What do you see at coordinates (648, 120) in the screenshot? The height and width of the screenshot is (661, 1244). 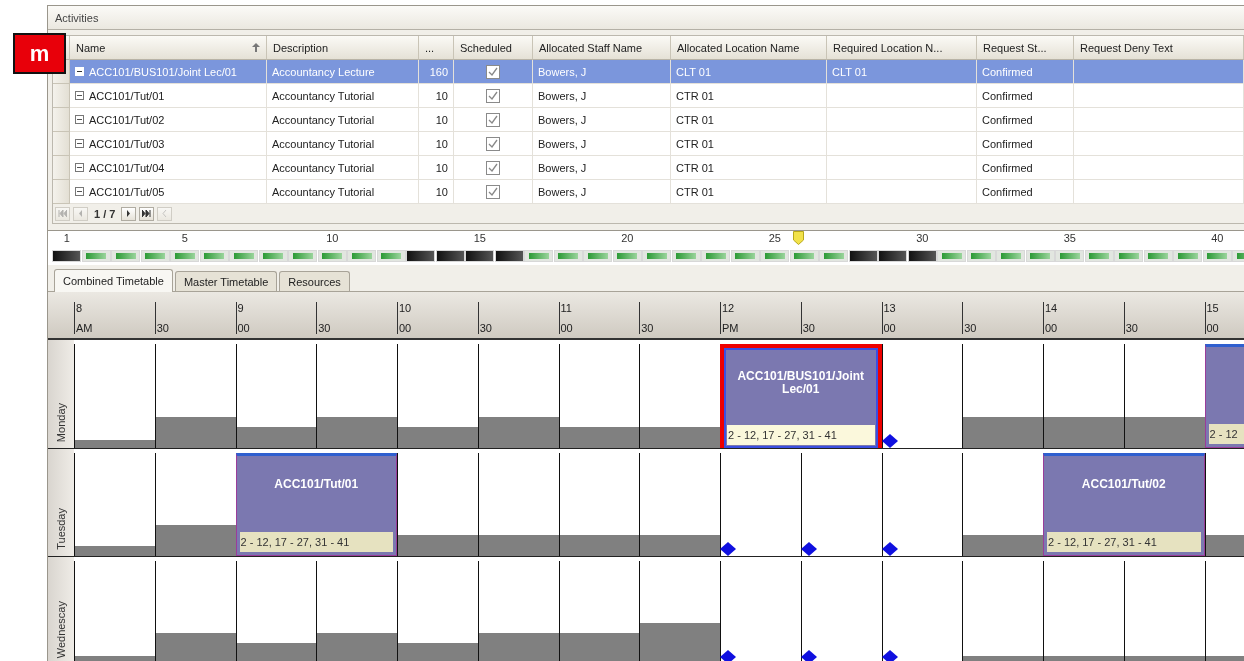 I see `table-row: ACC101/Tut/02 Accountancy Tutorial 10 Bowers, J CTR 01 Confirmed` at bounding box center [648, 120].